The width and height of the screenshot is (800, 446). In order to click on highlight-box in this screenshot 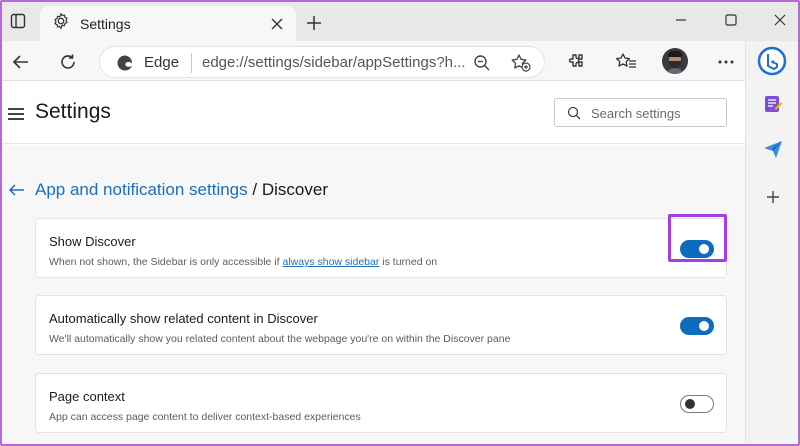, I will do `click(697, 238)`.